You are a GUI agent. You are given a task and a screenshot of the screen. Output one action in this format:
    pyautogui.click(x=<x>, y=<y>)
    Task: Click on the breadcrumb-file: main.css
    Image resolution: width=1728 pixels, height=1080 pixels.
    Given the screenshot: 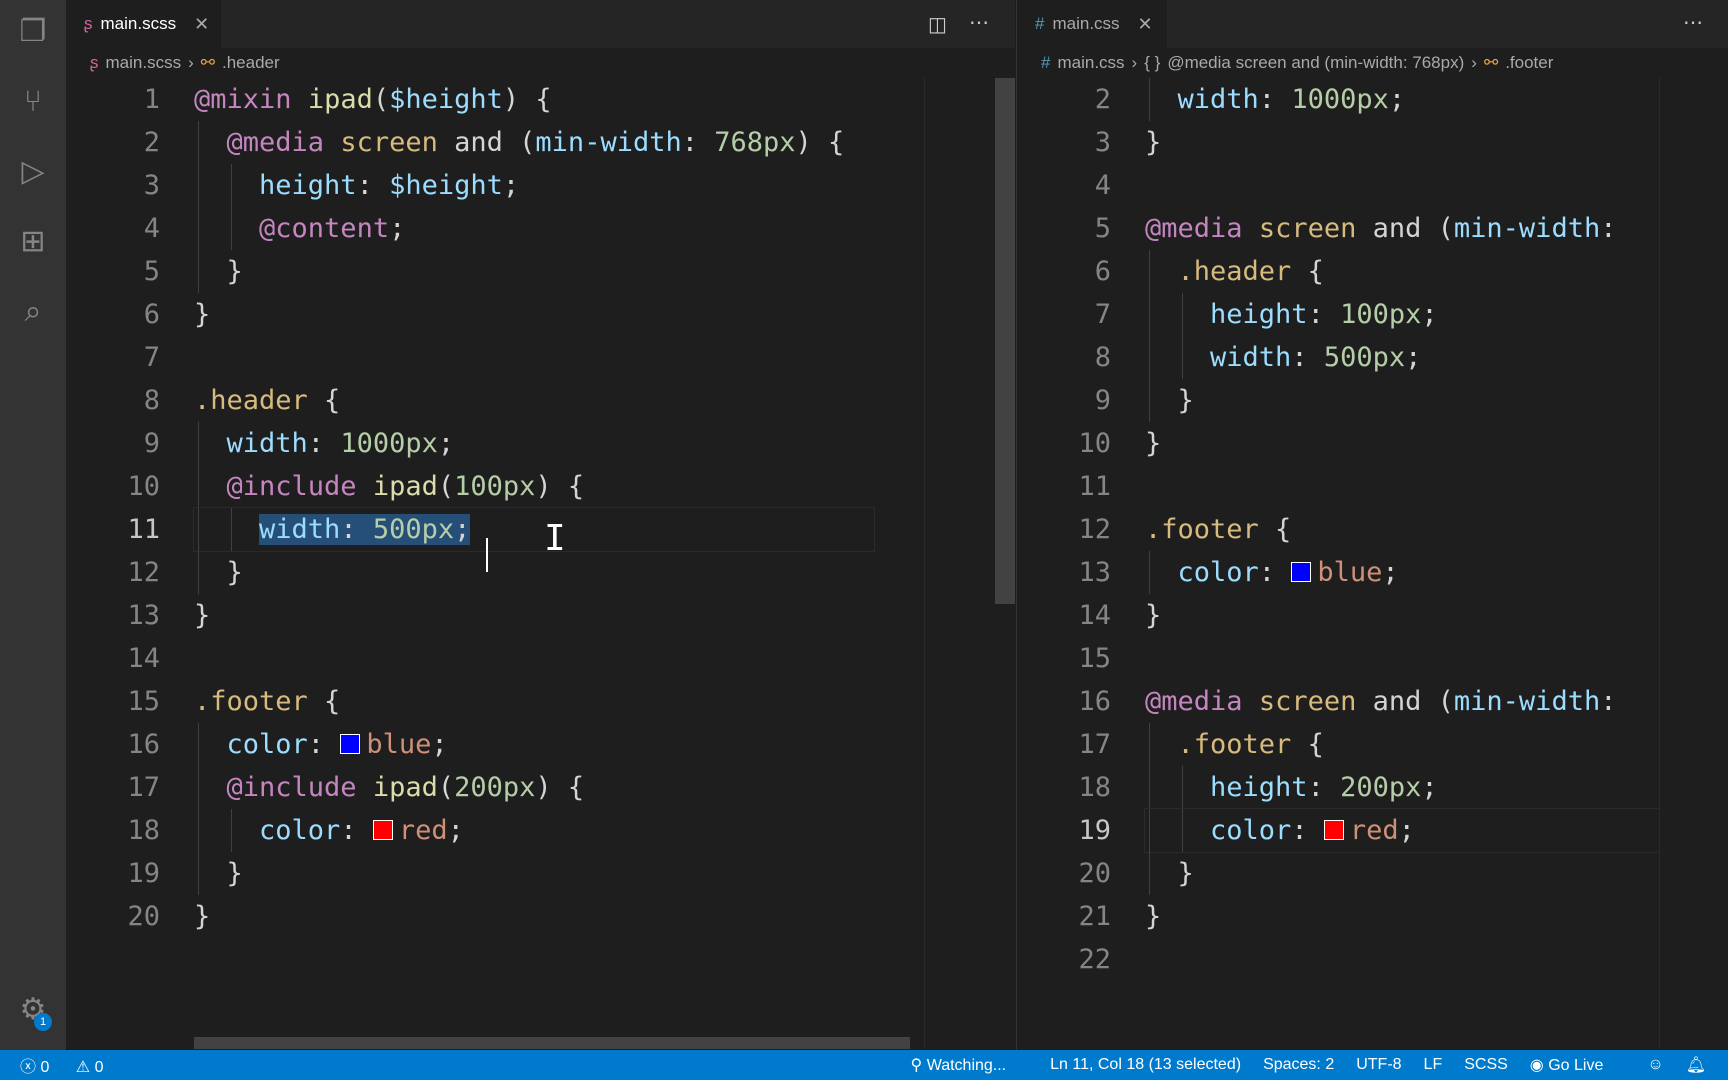 What is the action you would take?
    pyautogui.click(x=1090, y=63)
    